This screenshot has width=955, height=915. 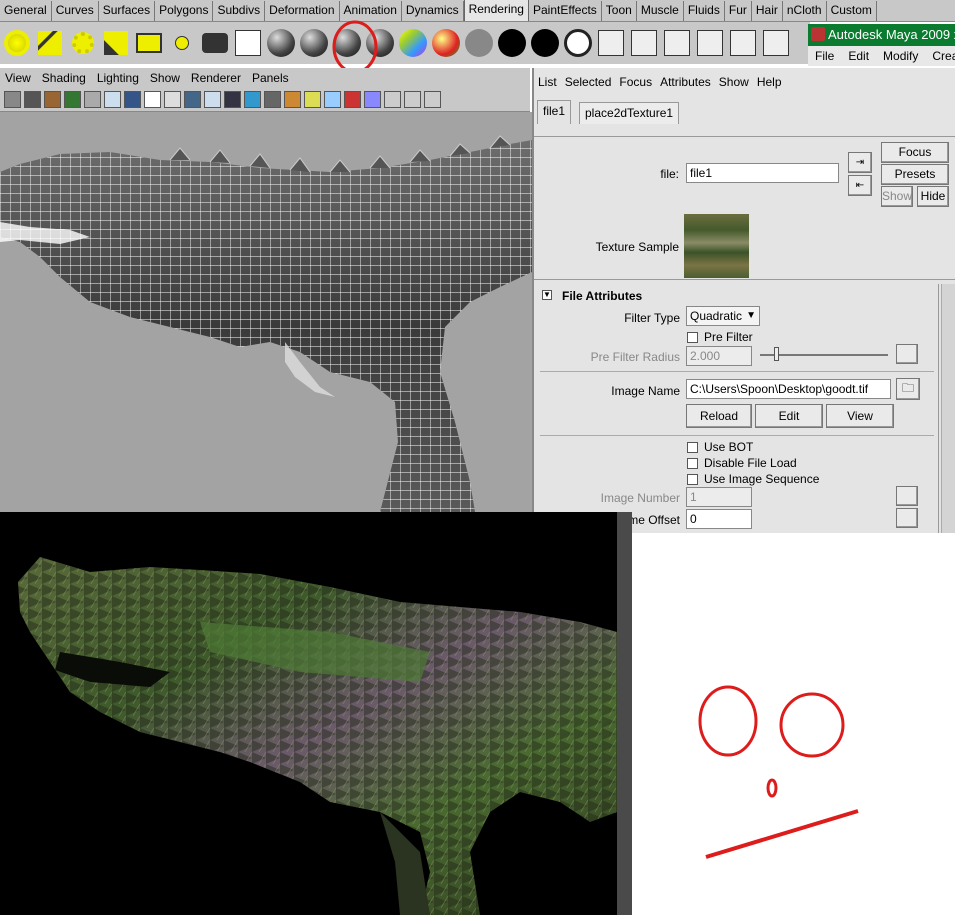 What do you see at coordinates (248, 43) in the screenshot?
I see `render-layer-icon` at bounding box center [248, 43].